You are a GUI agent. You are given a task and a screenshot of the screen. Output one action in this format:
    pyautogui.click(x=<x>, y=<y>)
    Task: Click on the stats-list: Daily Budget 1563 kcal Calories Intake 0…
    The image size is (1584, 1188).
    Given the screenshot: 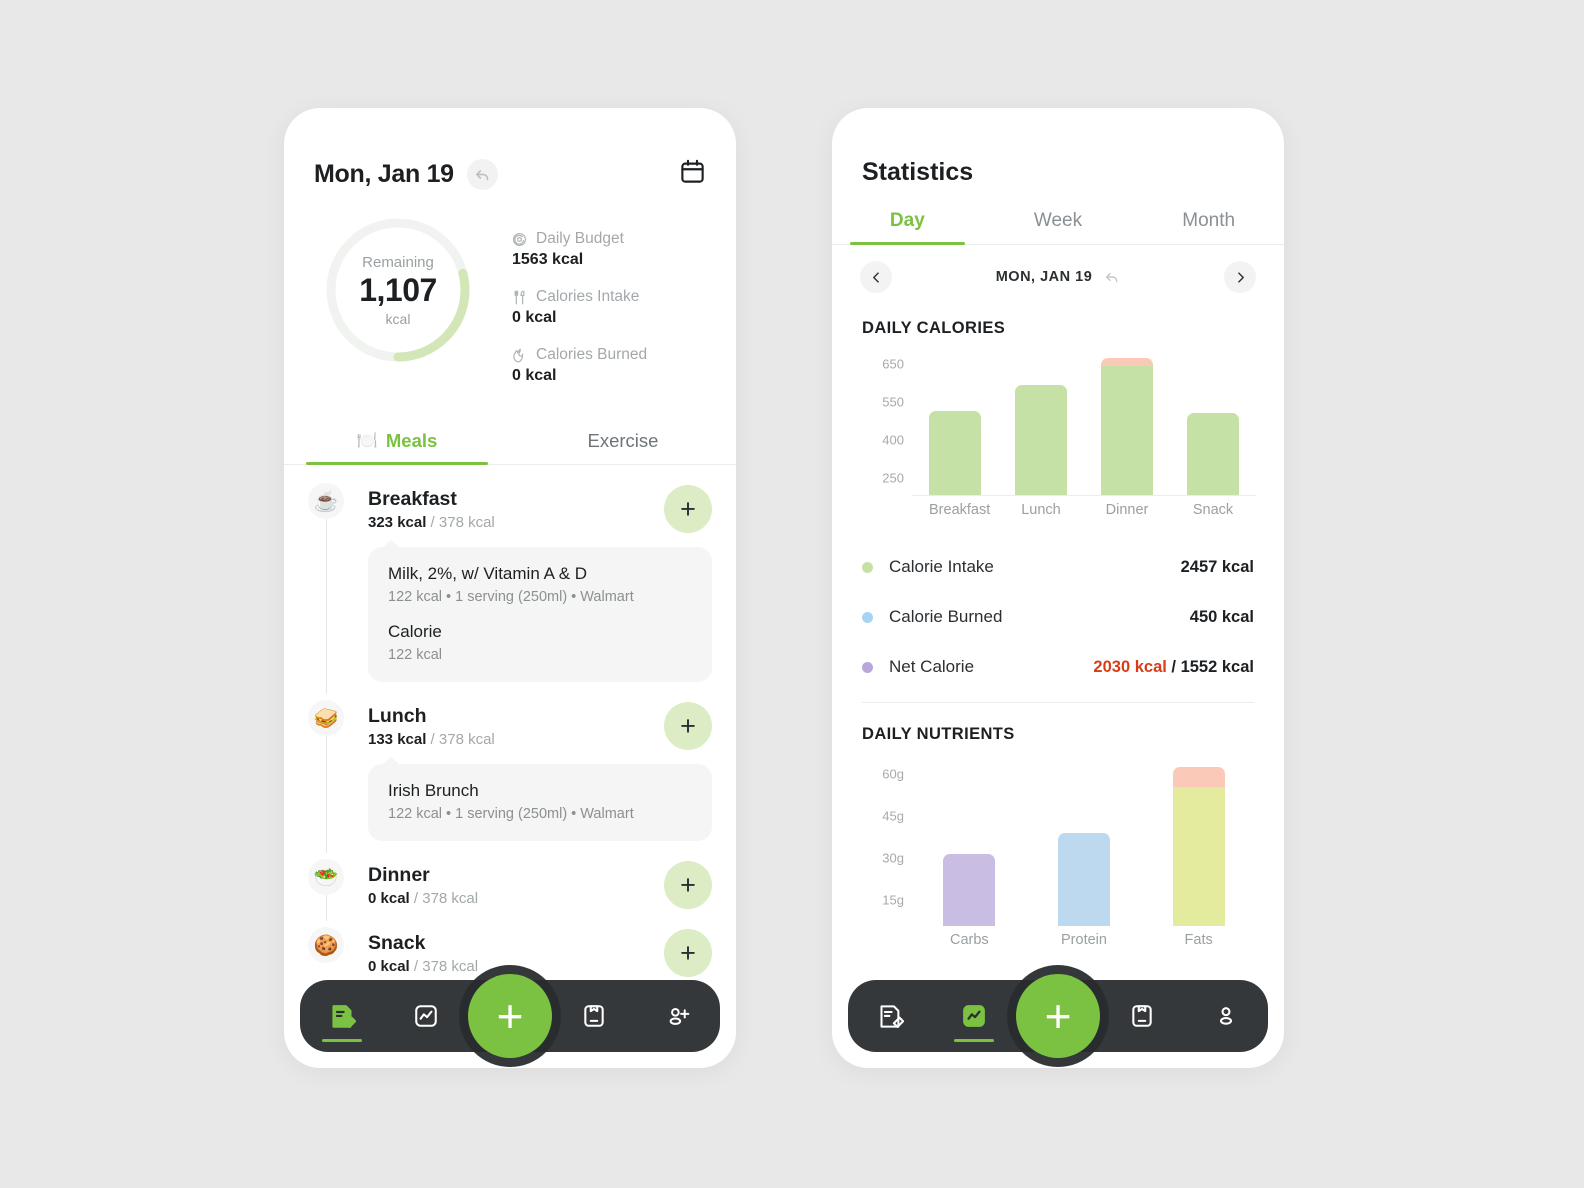 What is the action you would take?
    pyautogui.click(x=579, y=309)
    